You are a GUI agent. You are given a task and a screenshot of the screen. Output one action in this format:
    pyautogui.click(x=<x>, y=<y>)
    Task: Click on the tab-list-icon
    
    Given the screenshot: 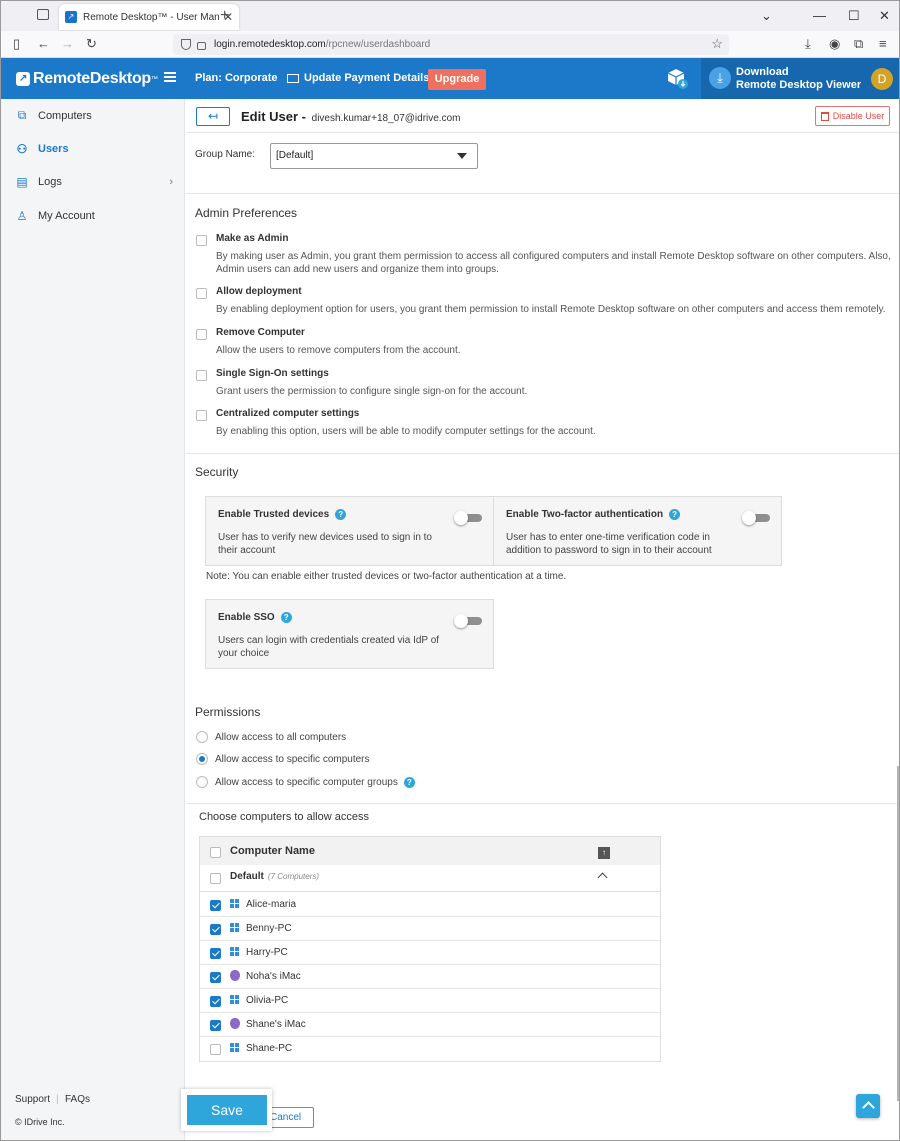 What is the action you would take?
    pyautogui.click(x=43, y=14)
    